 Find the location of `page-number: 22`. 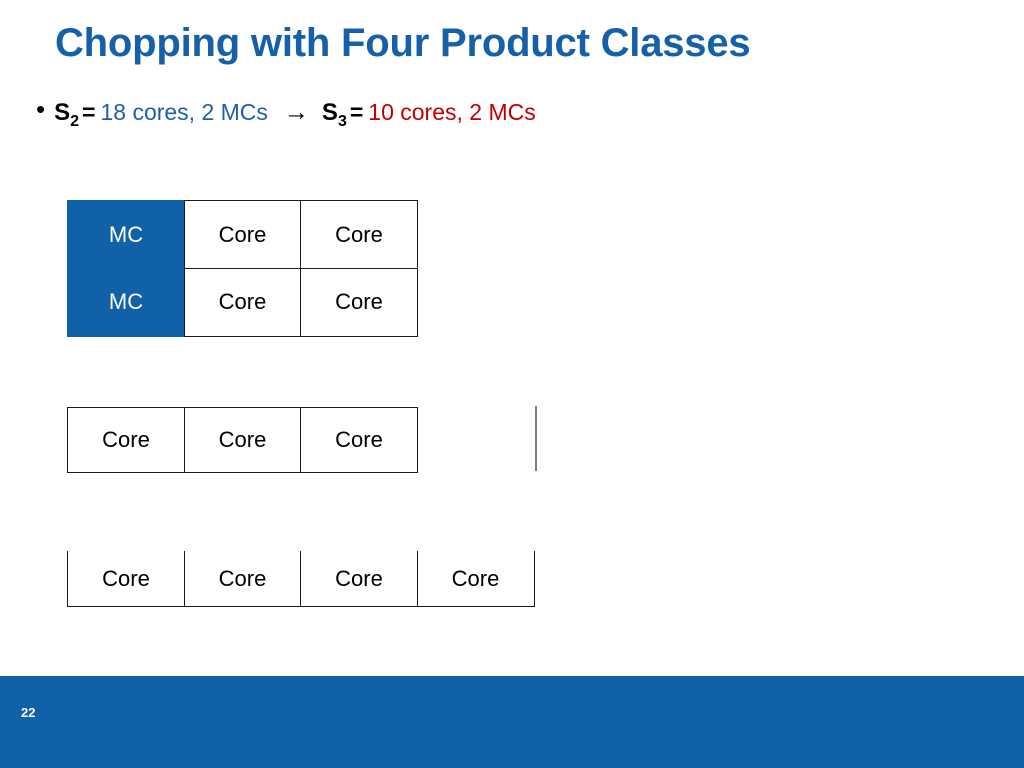

page-number: 22 is located at coordinates (28, 712).